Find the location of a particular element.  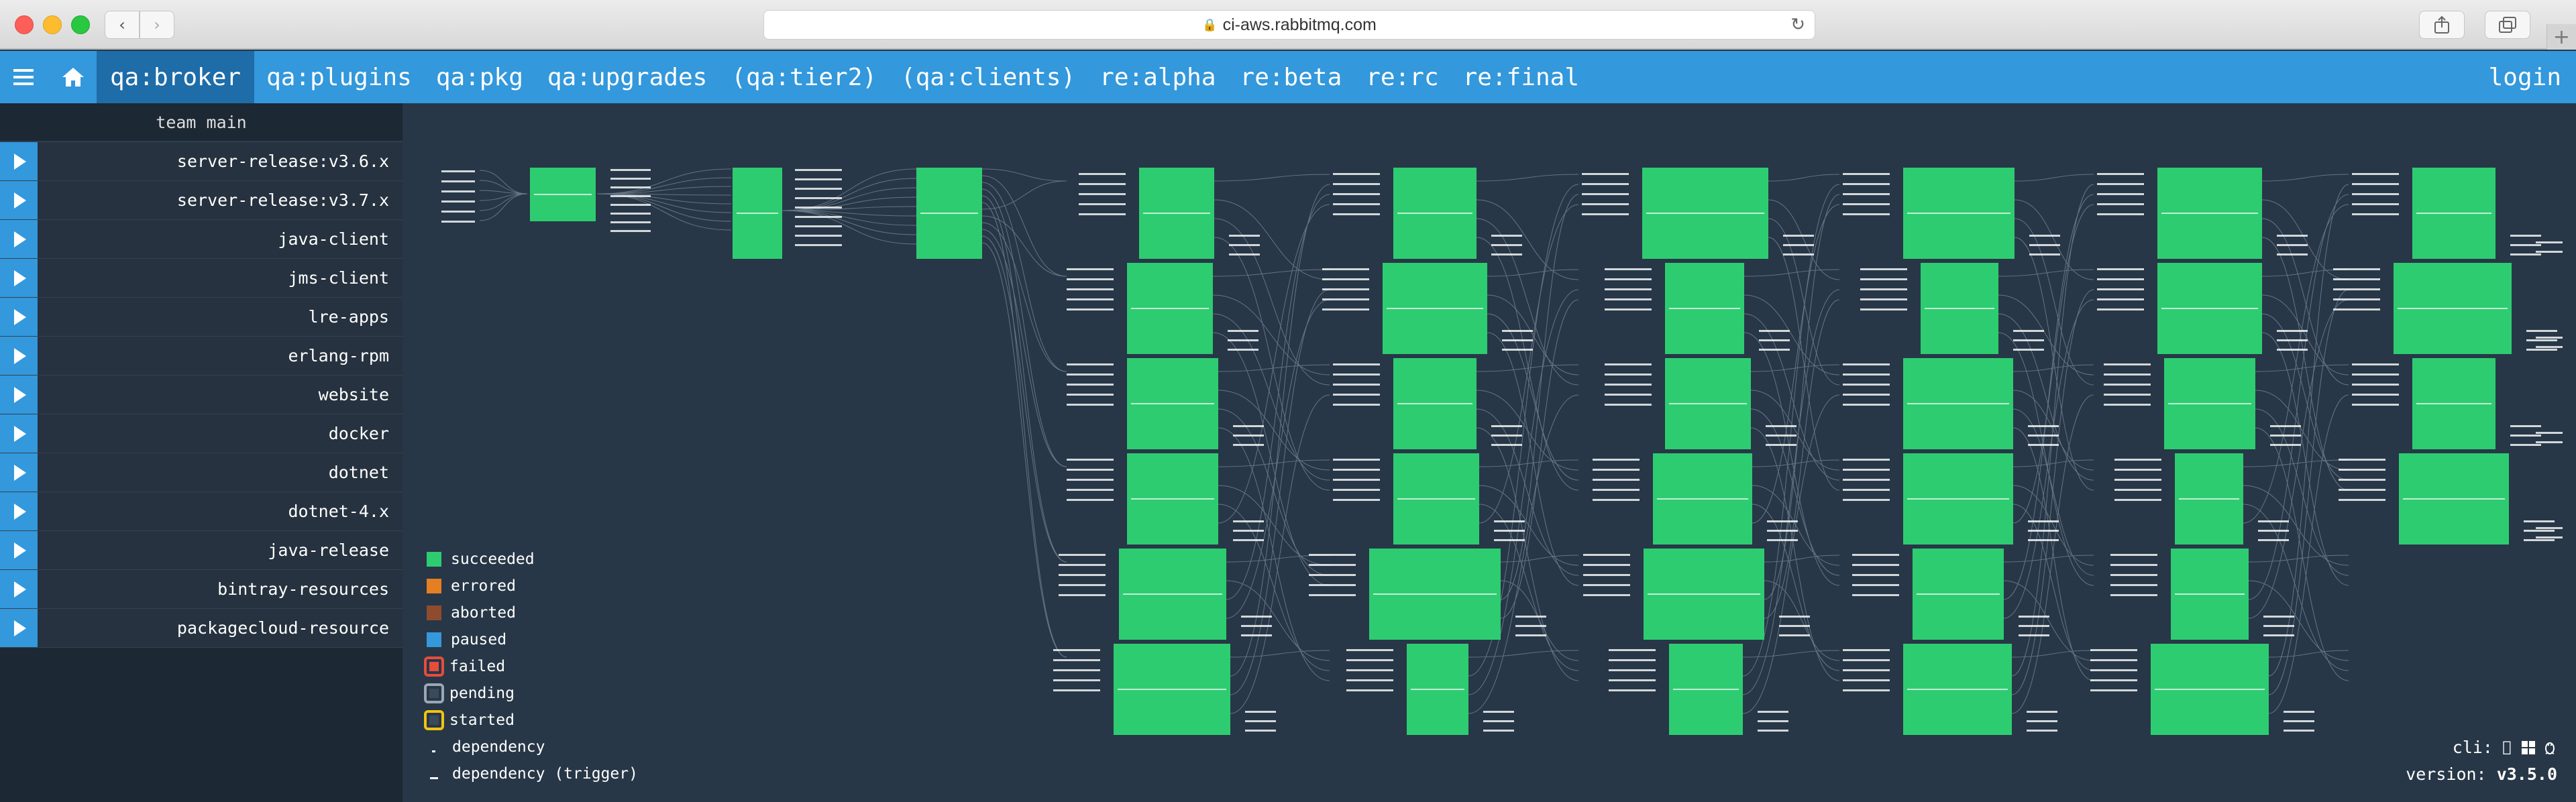

login-link: login is located at coordinates (2525, 77).